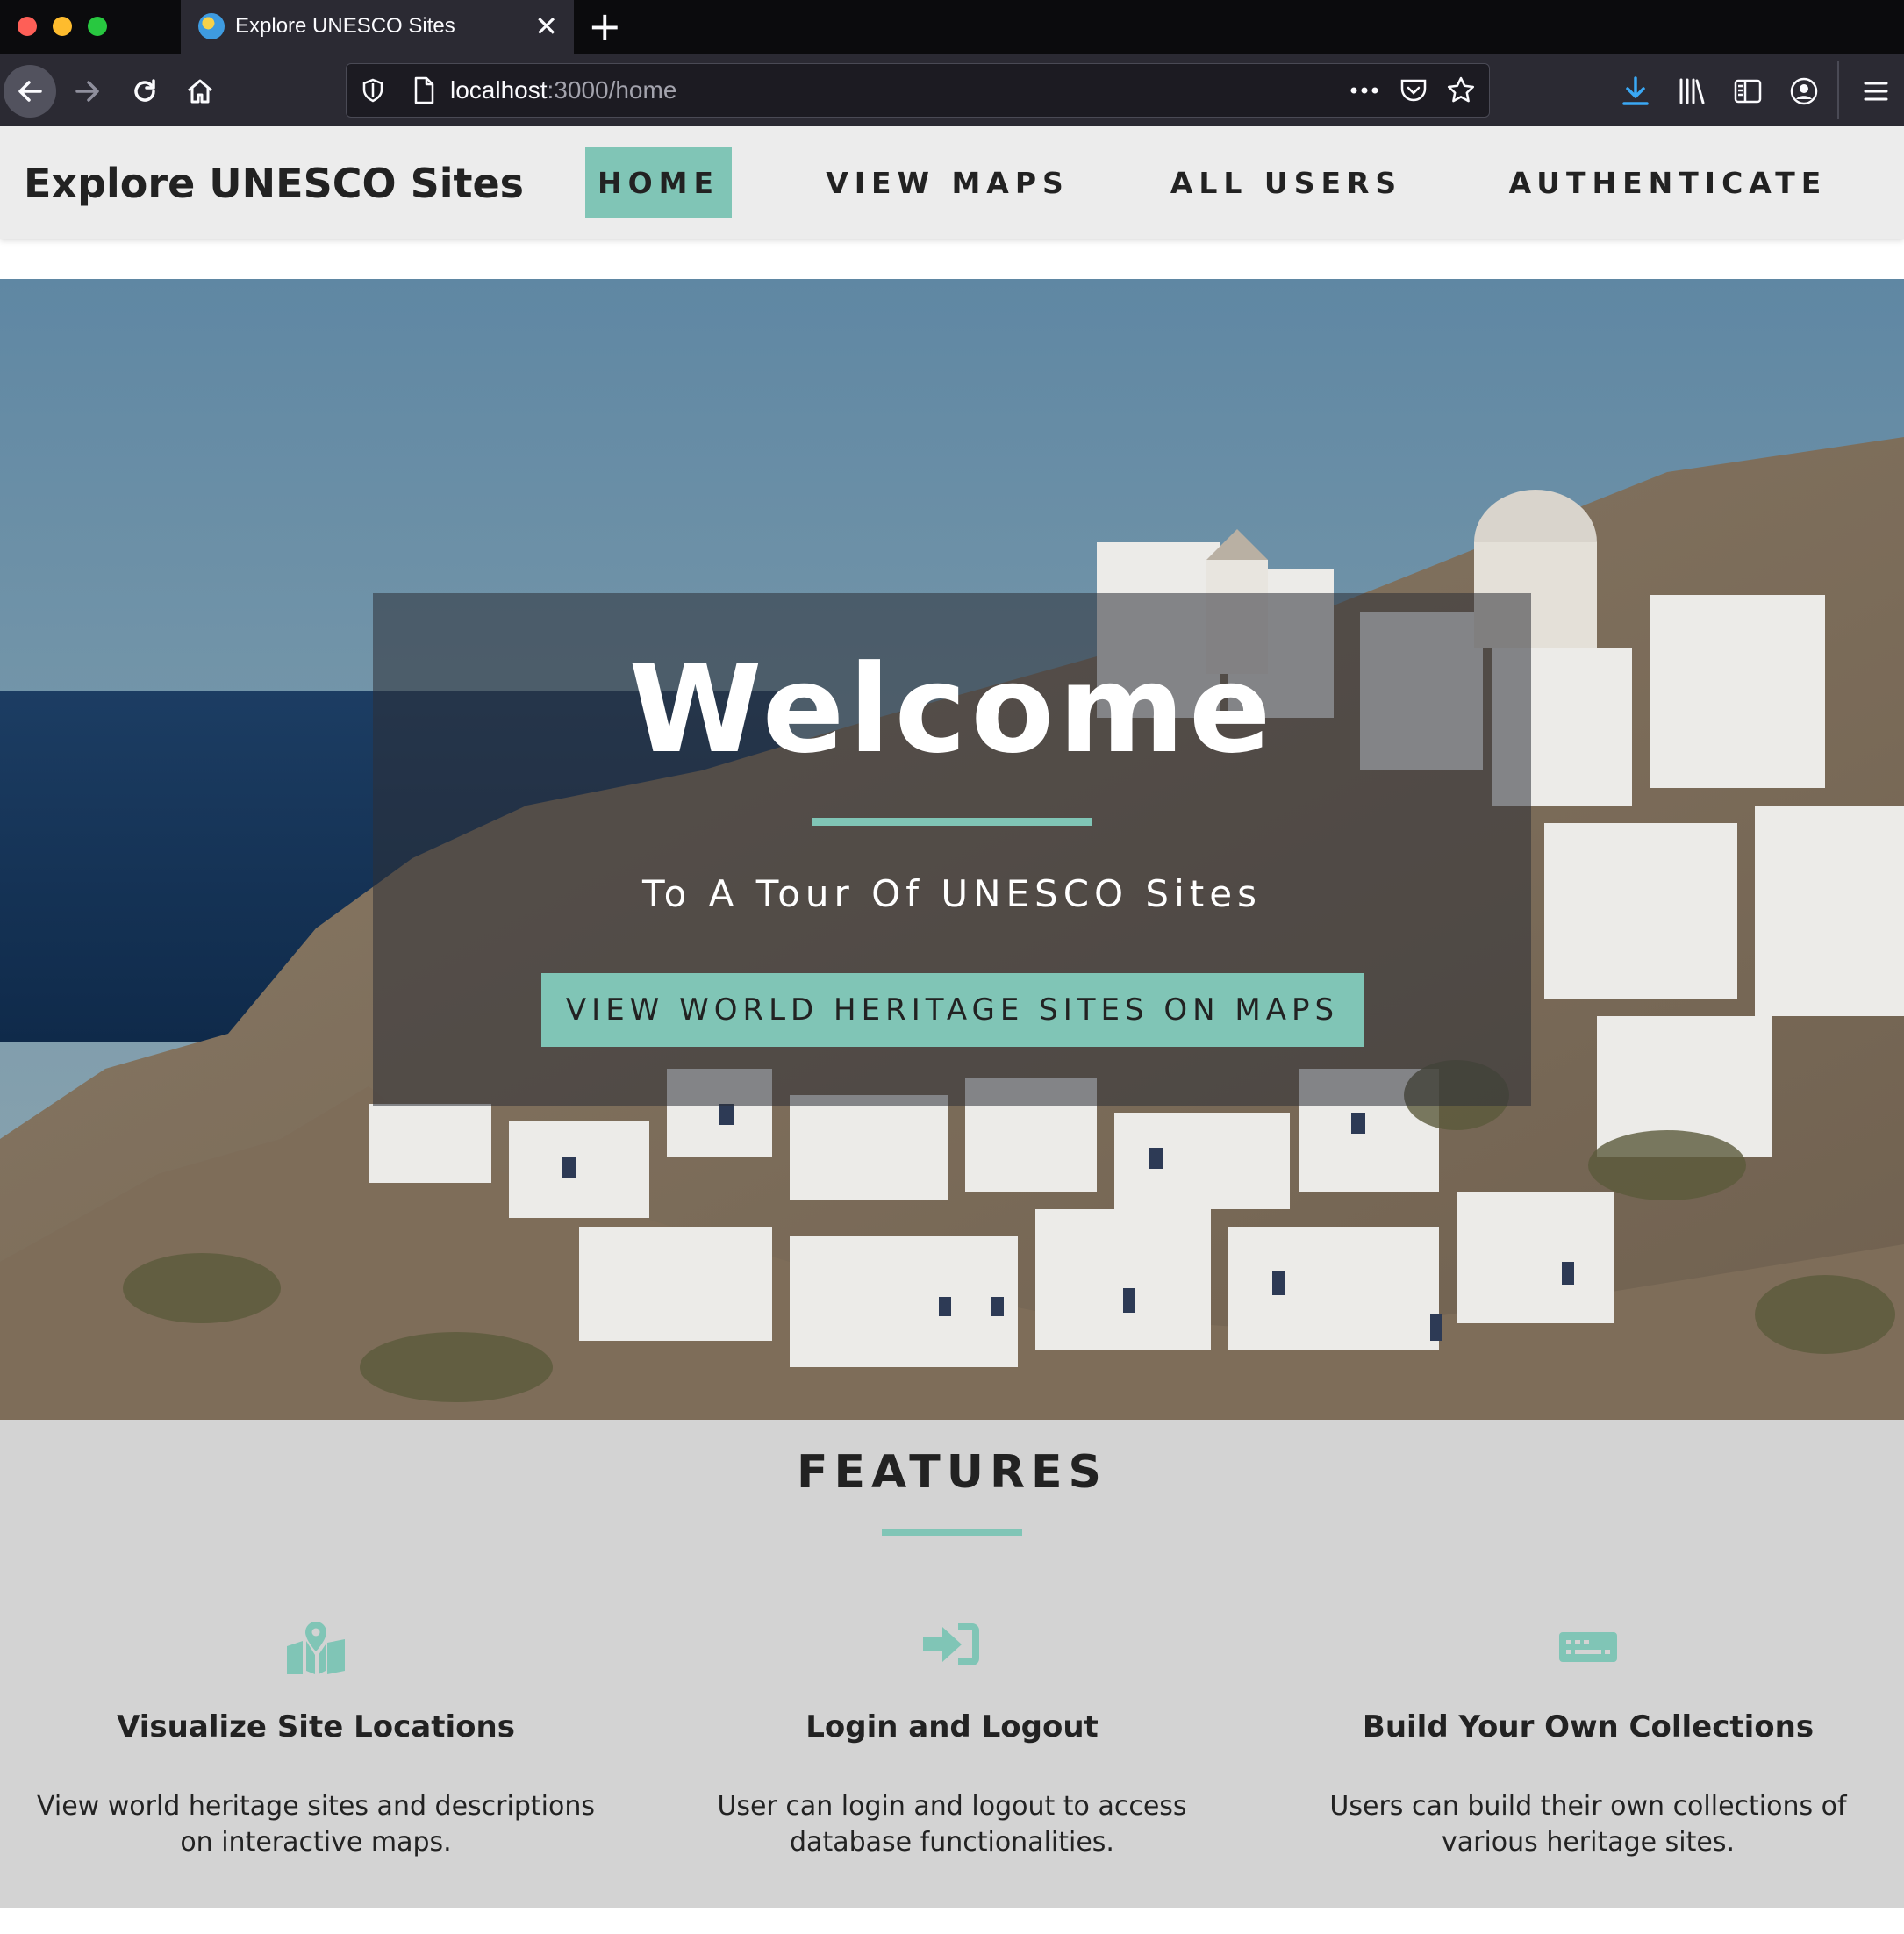 This screenshot has height=1934, width=1904. What do you see at coordinates (63, 26) in the screenshot?
I see `minimize-window-button` at bounding box center [63, 26].